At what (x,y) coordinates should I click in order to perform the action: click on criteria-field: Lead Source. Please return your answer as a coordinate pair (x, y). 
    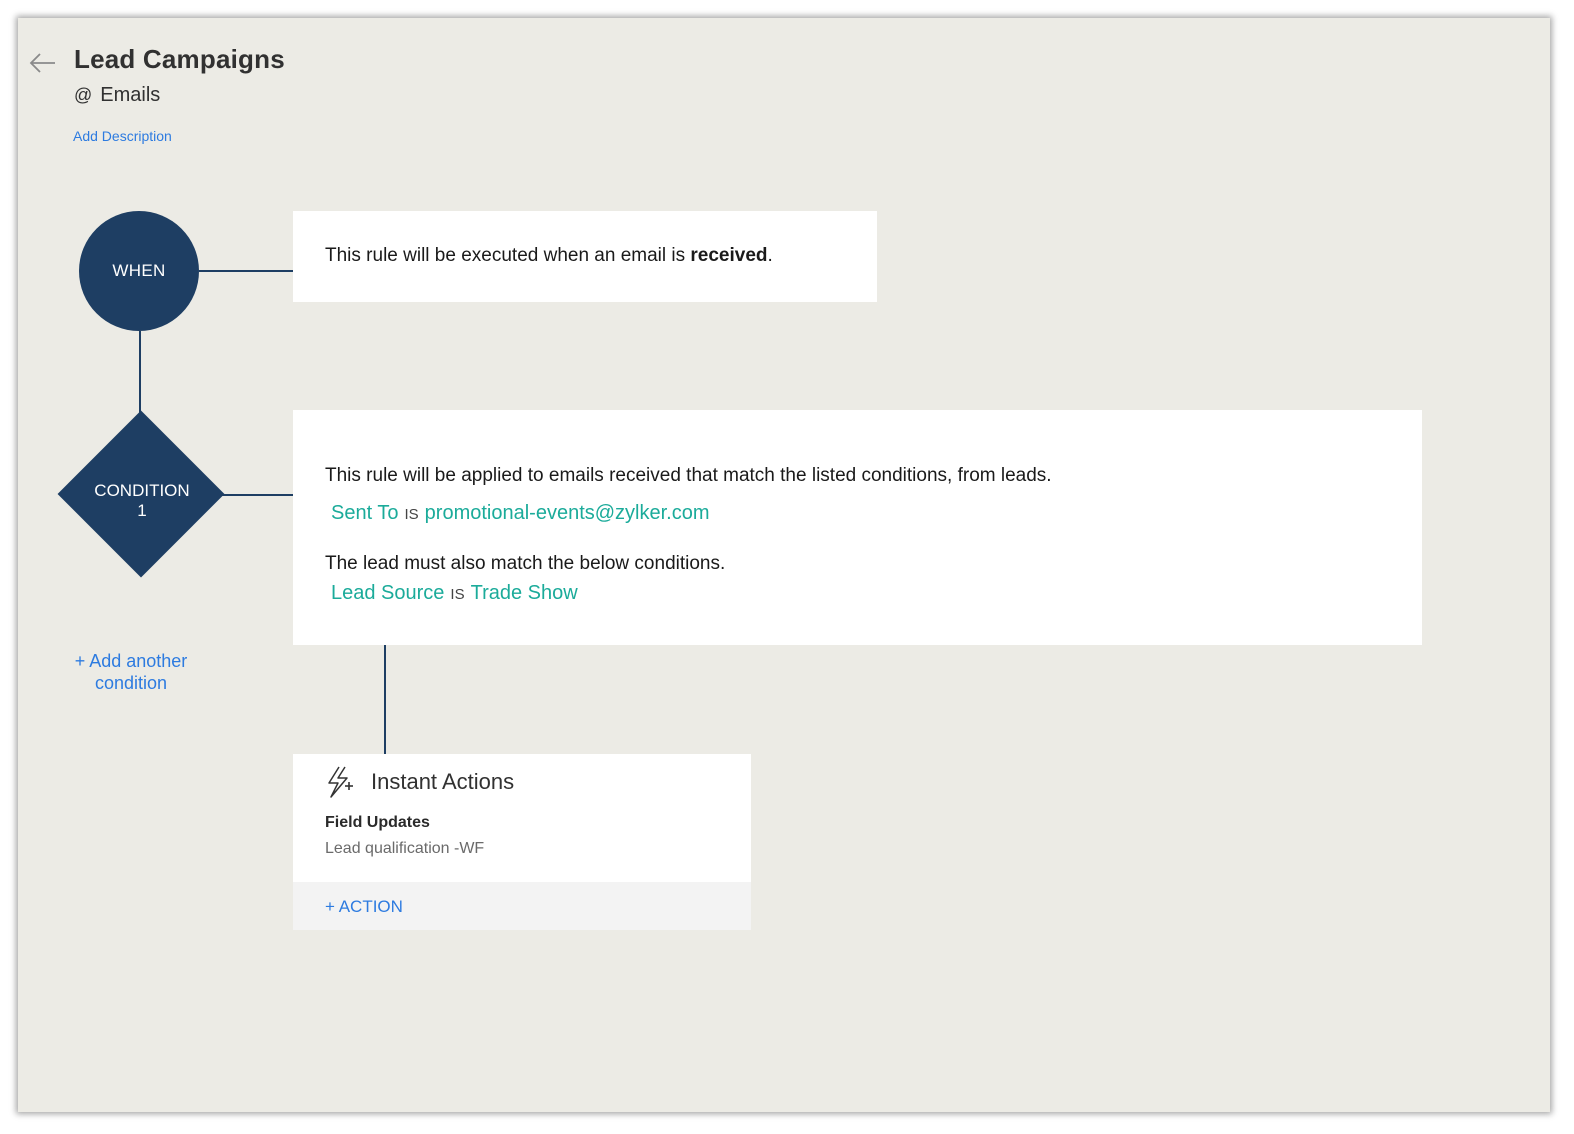
    Looking at the image, I should click on (388, 593).